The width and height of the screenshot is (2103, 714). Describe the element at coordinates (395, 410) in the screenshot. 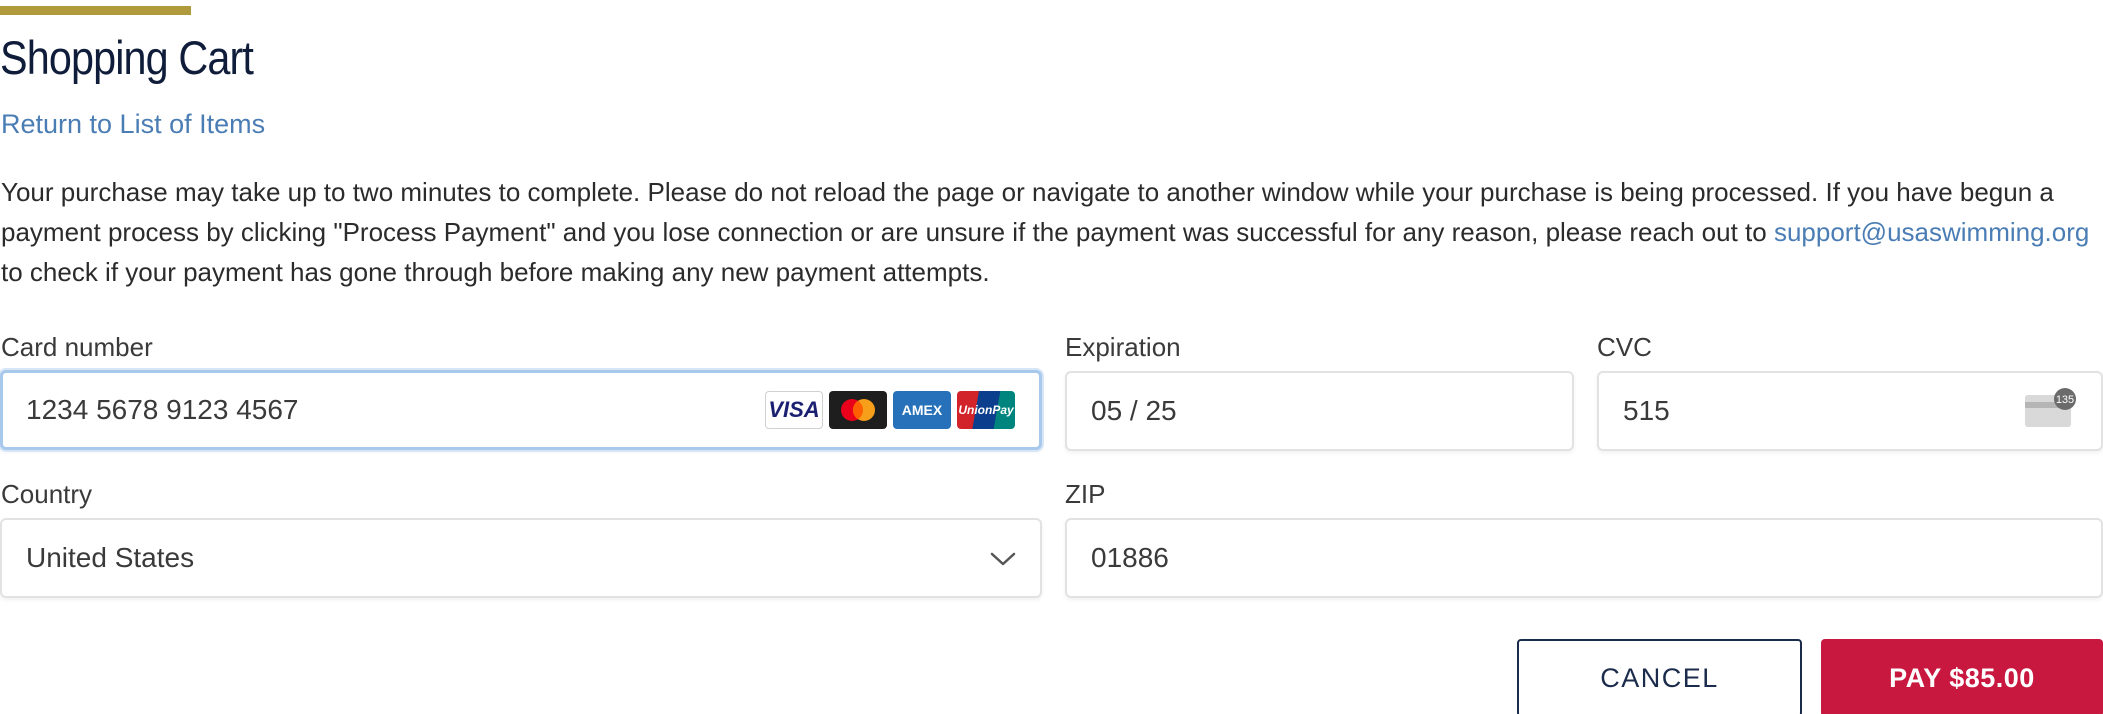

I see `card-number-input` at that location.